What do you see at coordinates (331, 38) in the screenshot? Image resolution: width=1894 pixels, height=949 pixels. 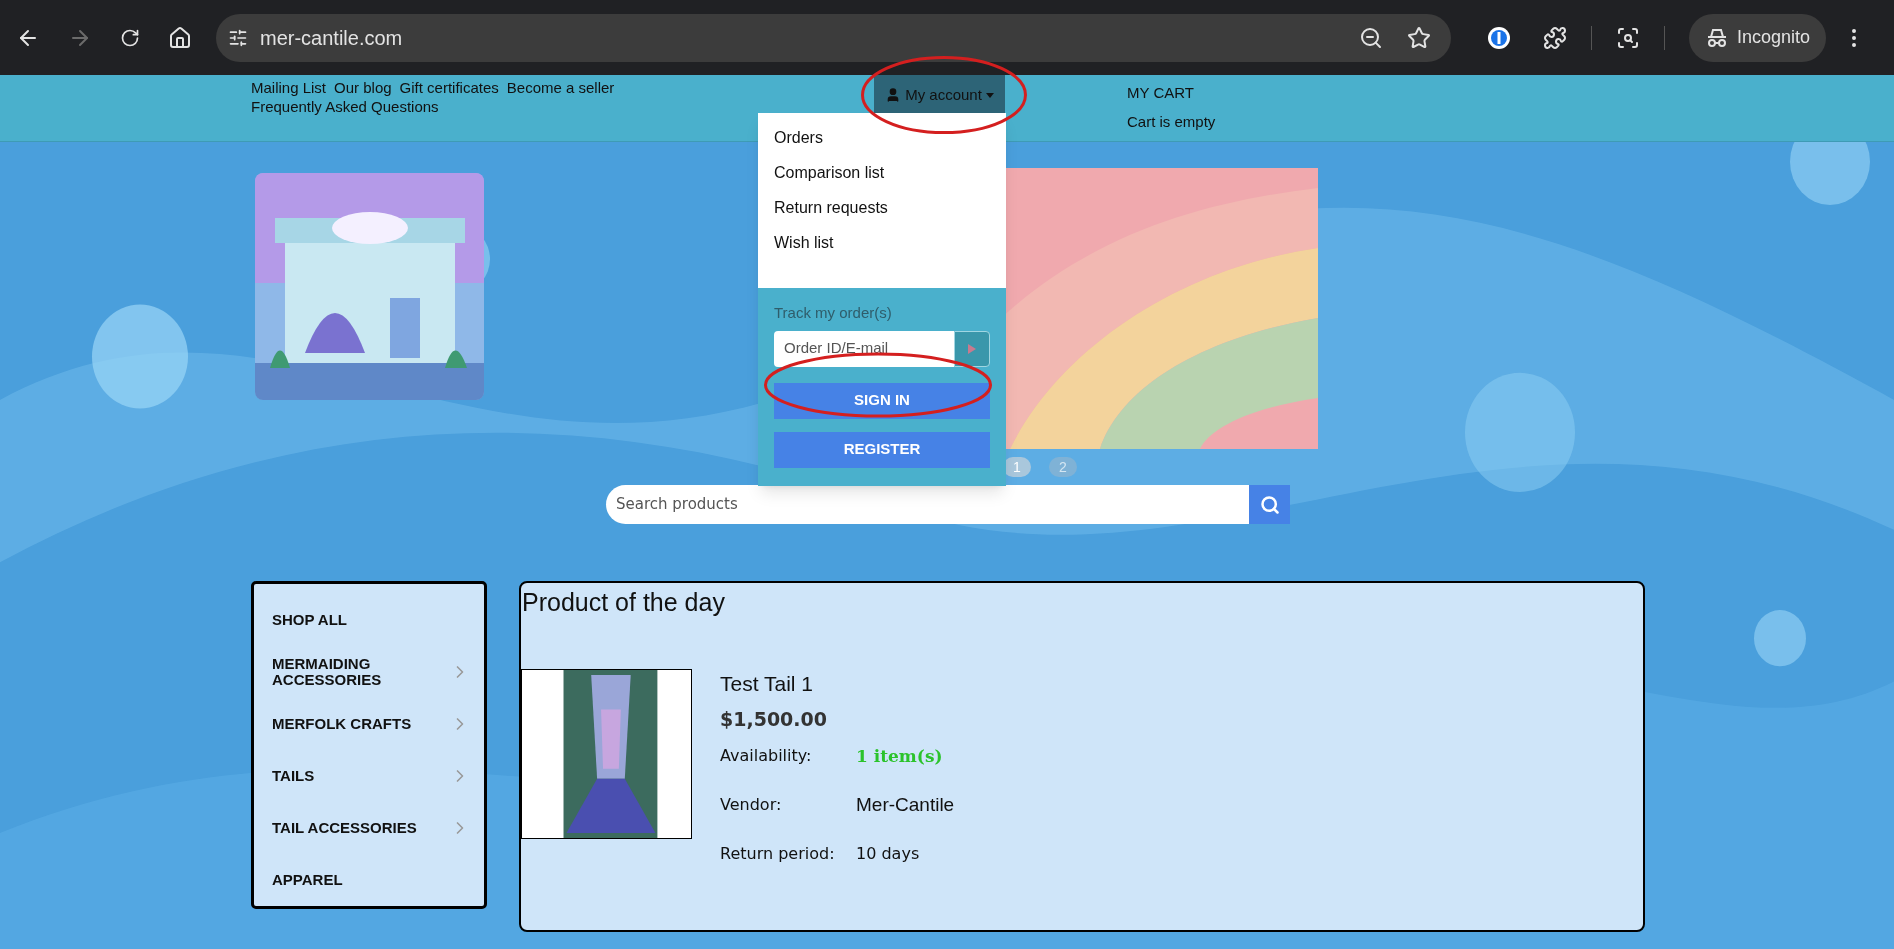 I see `url-text: mer-cantile.com` at bounding box center [331, 38].